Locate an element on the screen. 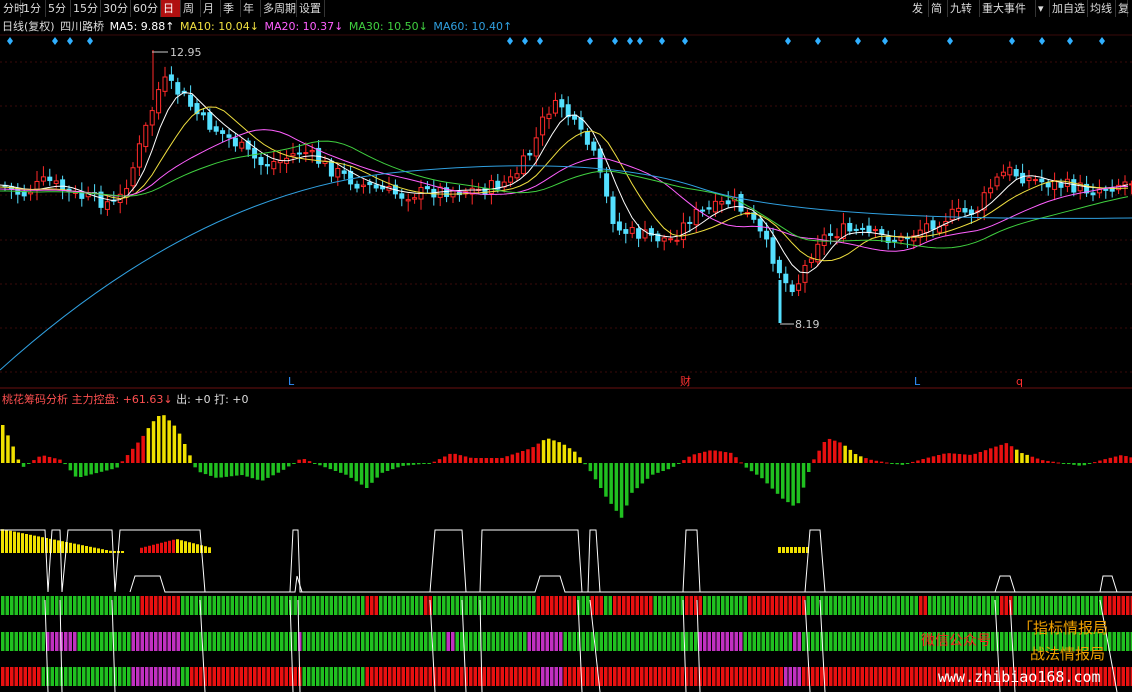 The width and height of the screenshot is (1132, 692). indicator-name: 桃花筹码分析 is located at coordinates (35, 399).